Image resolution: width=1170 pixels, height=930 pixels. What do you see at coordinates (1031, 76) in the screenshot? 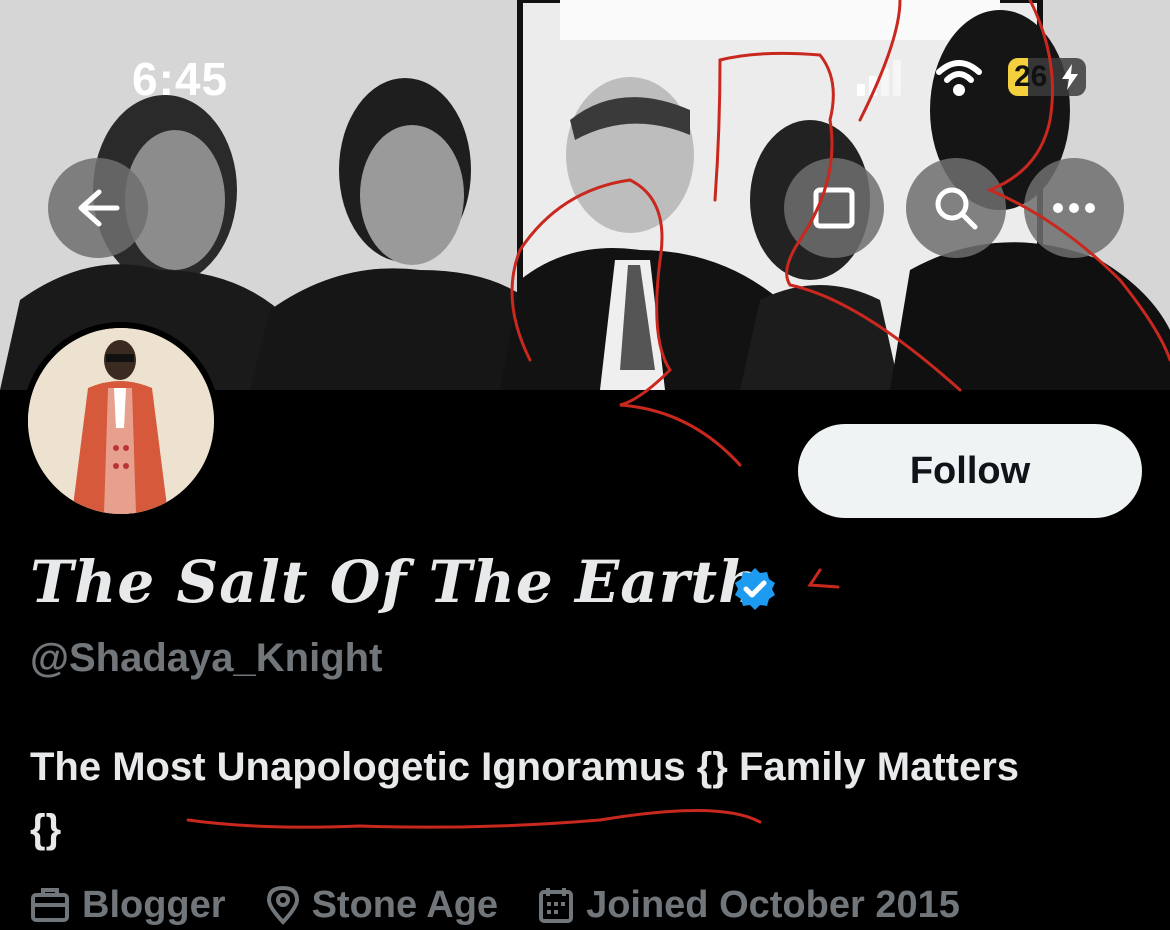
I see `battery-label: 26` at bounding box center [1031, 76].